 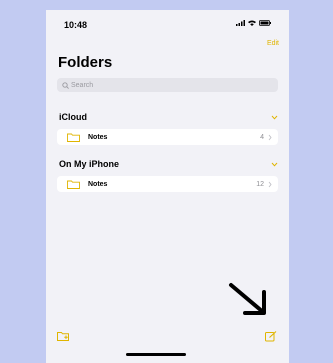 I want to click on battery-icon, so click(x=265, y=23).